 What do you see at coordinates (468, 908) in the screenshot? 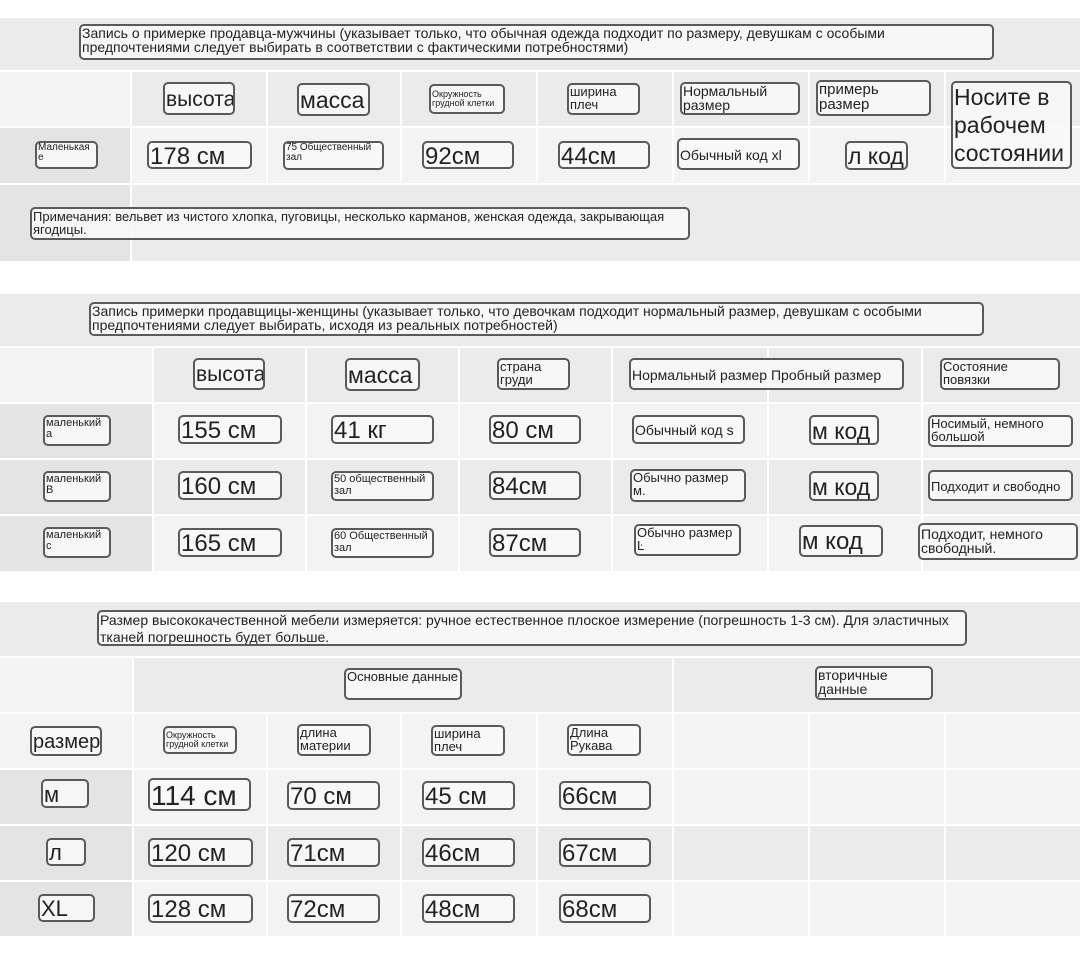
I see `size-row-shoulder: 48см` at bounding box center [468, 908].